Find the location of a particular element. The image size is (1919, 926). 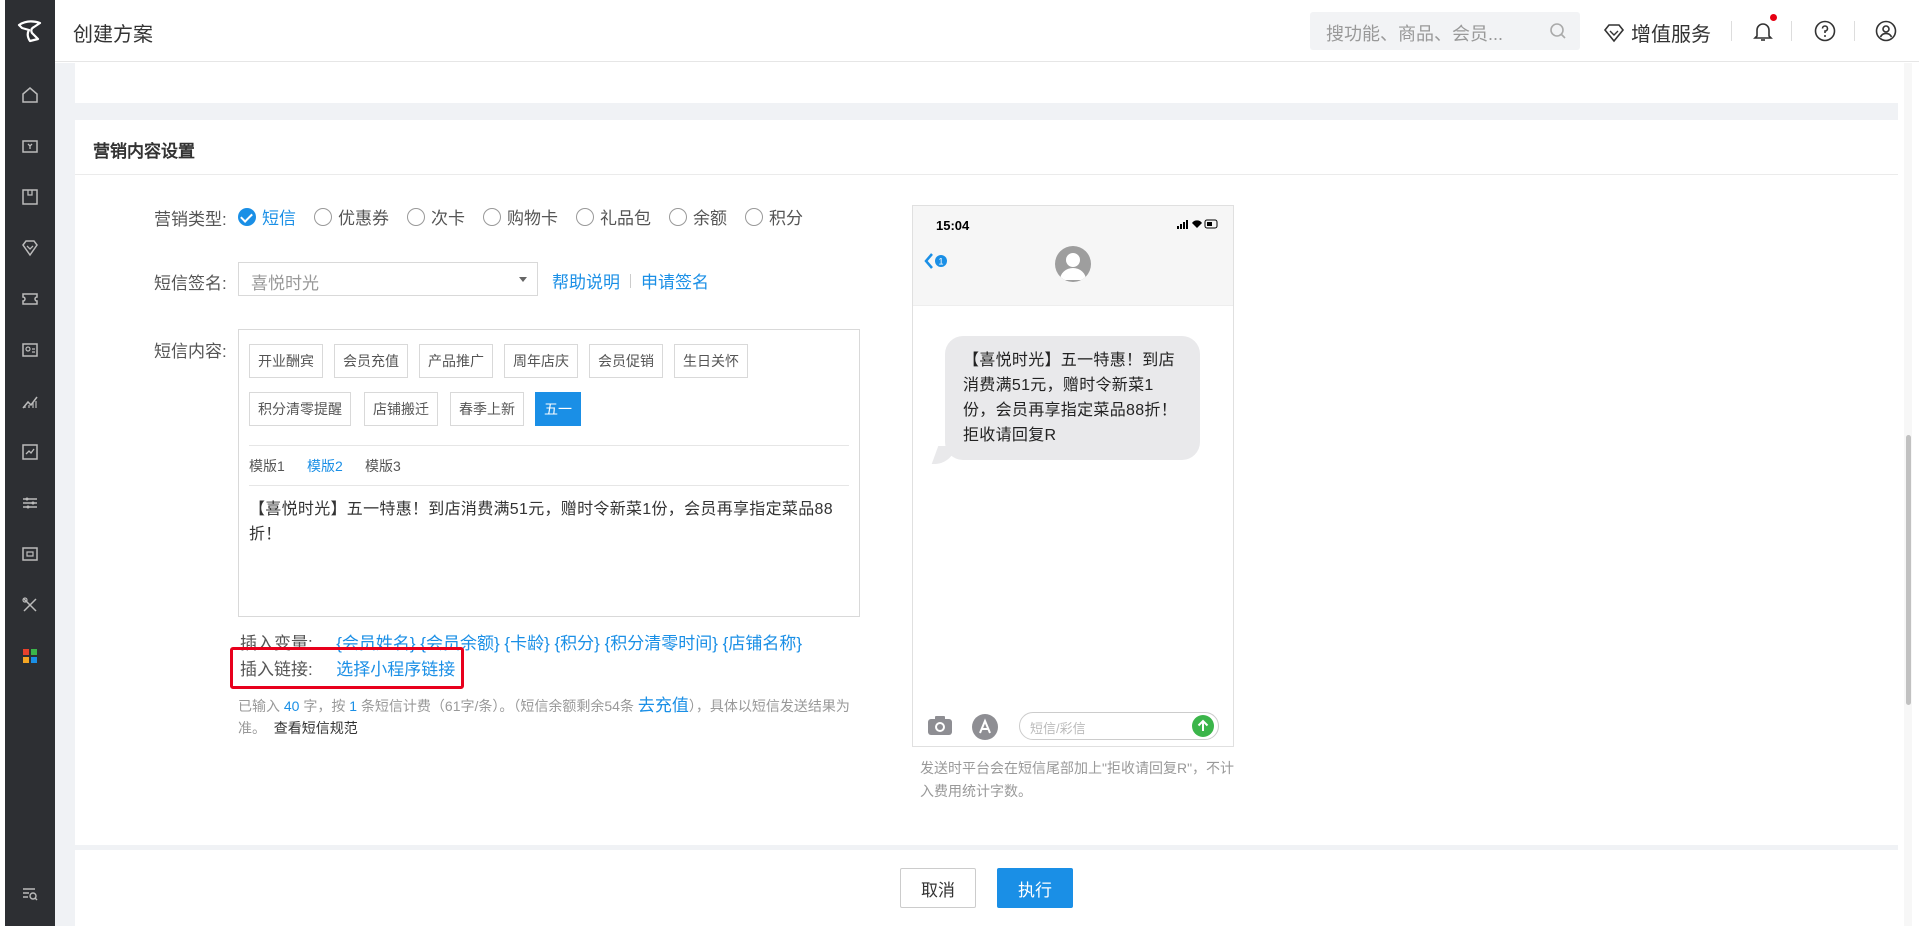

variable-link: {积分} is located at coordinates (576, 643).